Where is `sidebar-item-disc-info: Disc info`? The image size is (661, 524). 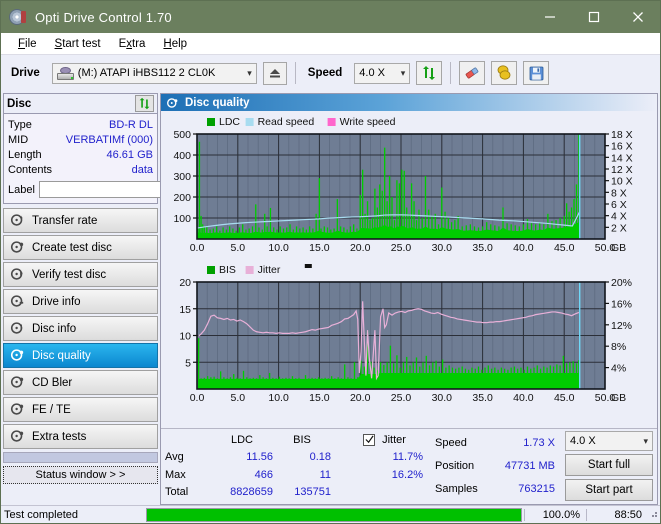 sidebar-item-disc-info: Disc info is located at coordinates (80, 328).